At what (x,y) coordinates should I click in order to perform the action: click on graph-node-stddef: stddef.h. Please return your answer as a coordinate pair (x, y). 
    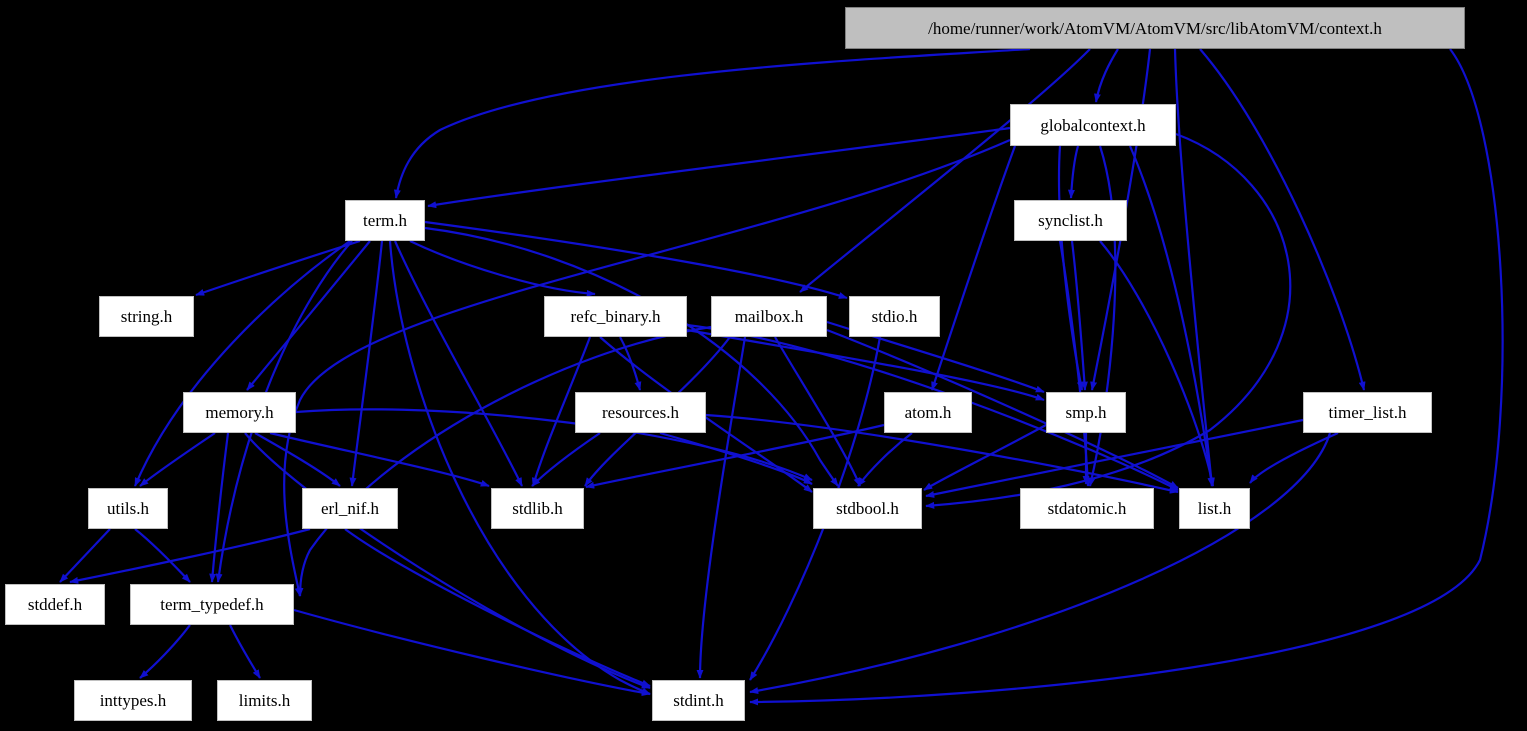
    Looking at the image, I should click on (55, 604).